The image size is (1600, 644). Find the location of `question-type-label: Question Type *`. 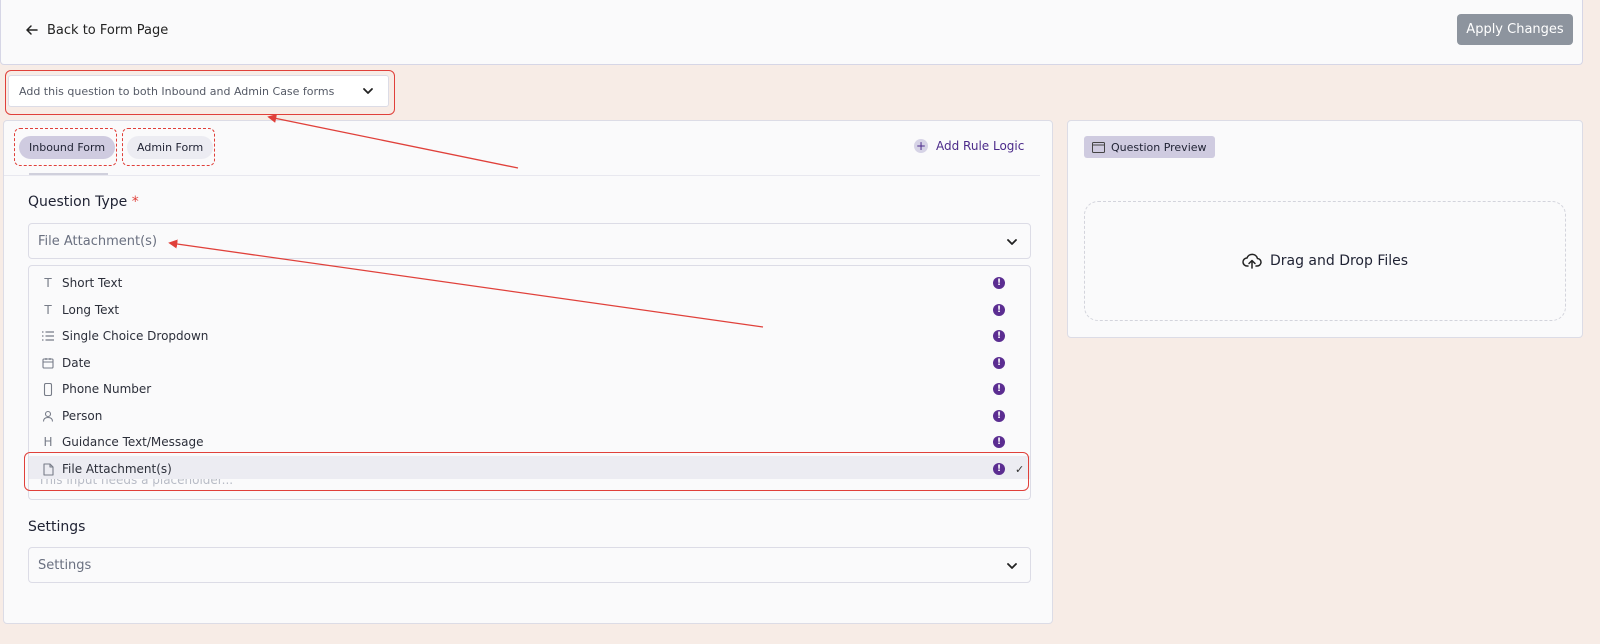

question-type-label: Question Type * is located at coordinates (83, 202).